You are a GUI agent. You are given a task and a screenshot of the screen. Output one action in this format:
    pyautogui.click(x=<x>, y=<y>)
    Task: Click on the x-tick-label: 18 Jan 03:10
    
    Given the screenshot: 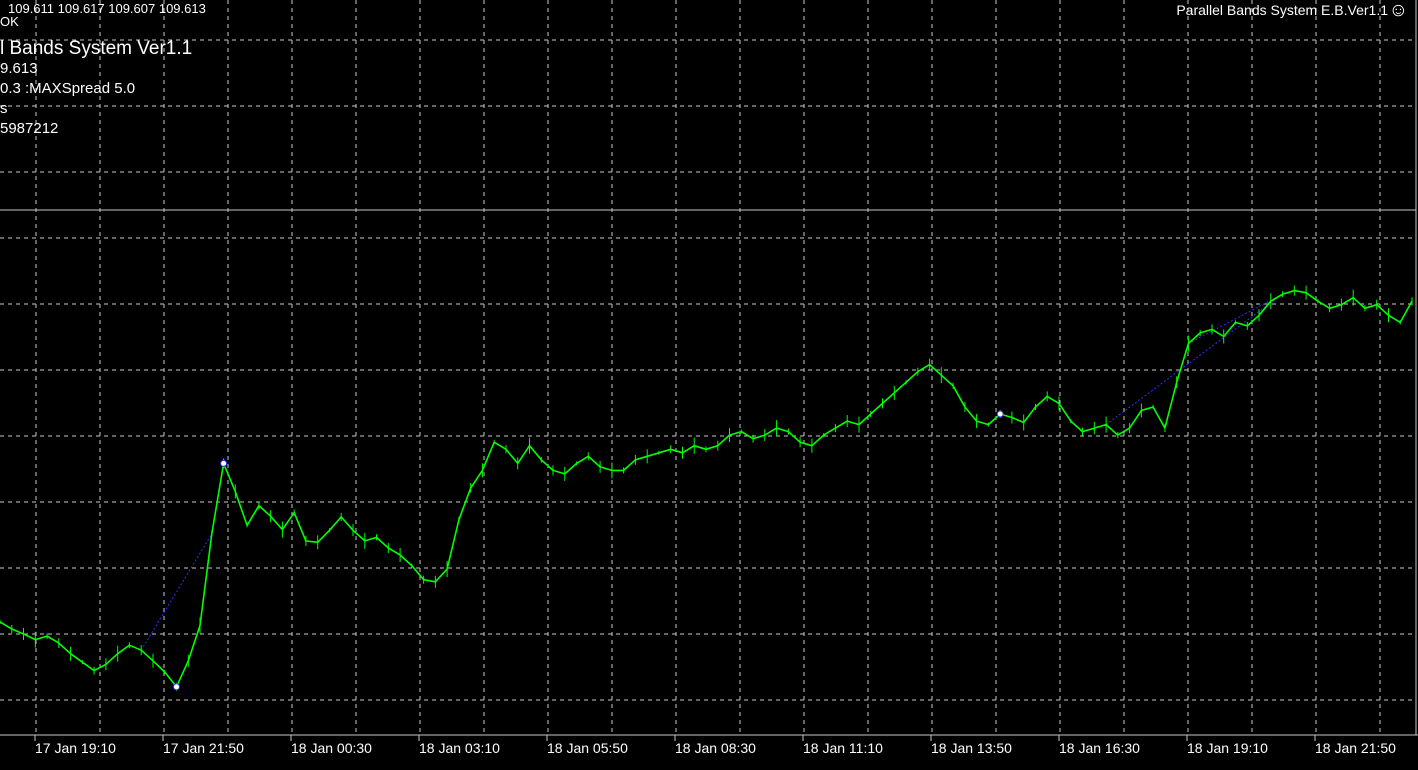 What is the action you would take?
    pyautogui.click(x=459, y=748)
    